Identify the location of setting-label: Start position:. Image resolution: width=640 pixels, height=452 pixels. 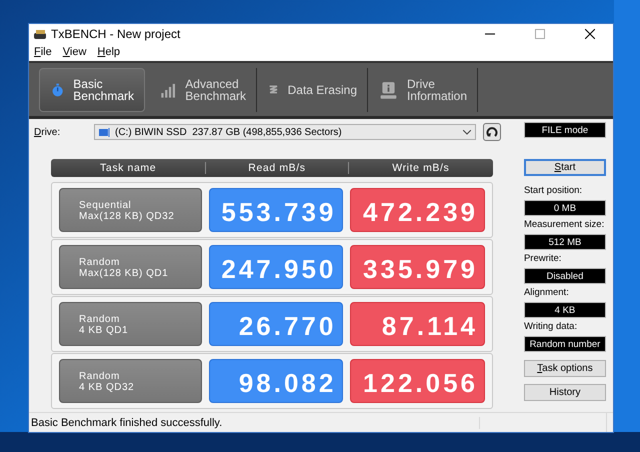
(553, 190).